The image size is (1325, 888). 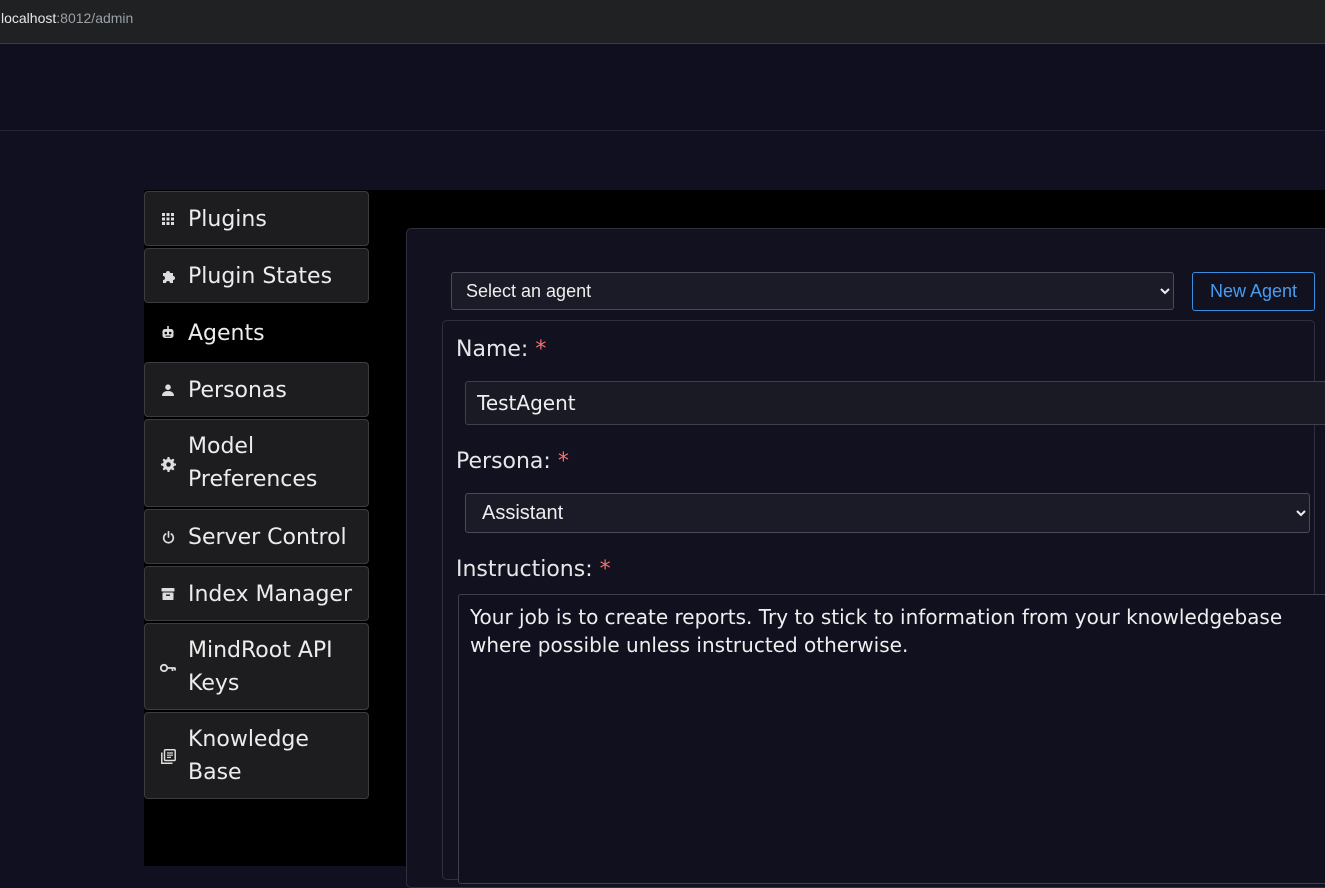 I want to click on grid-icon, so click(x=168, y=219).